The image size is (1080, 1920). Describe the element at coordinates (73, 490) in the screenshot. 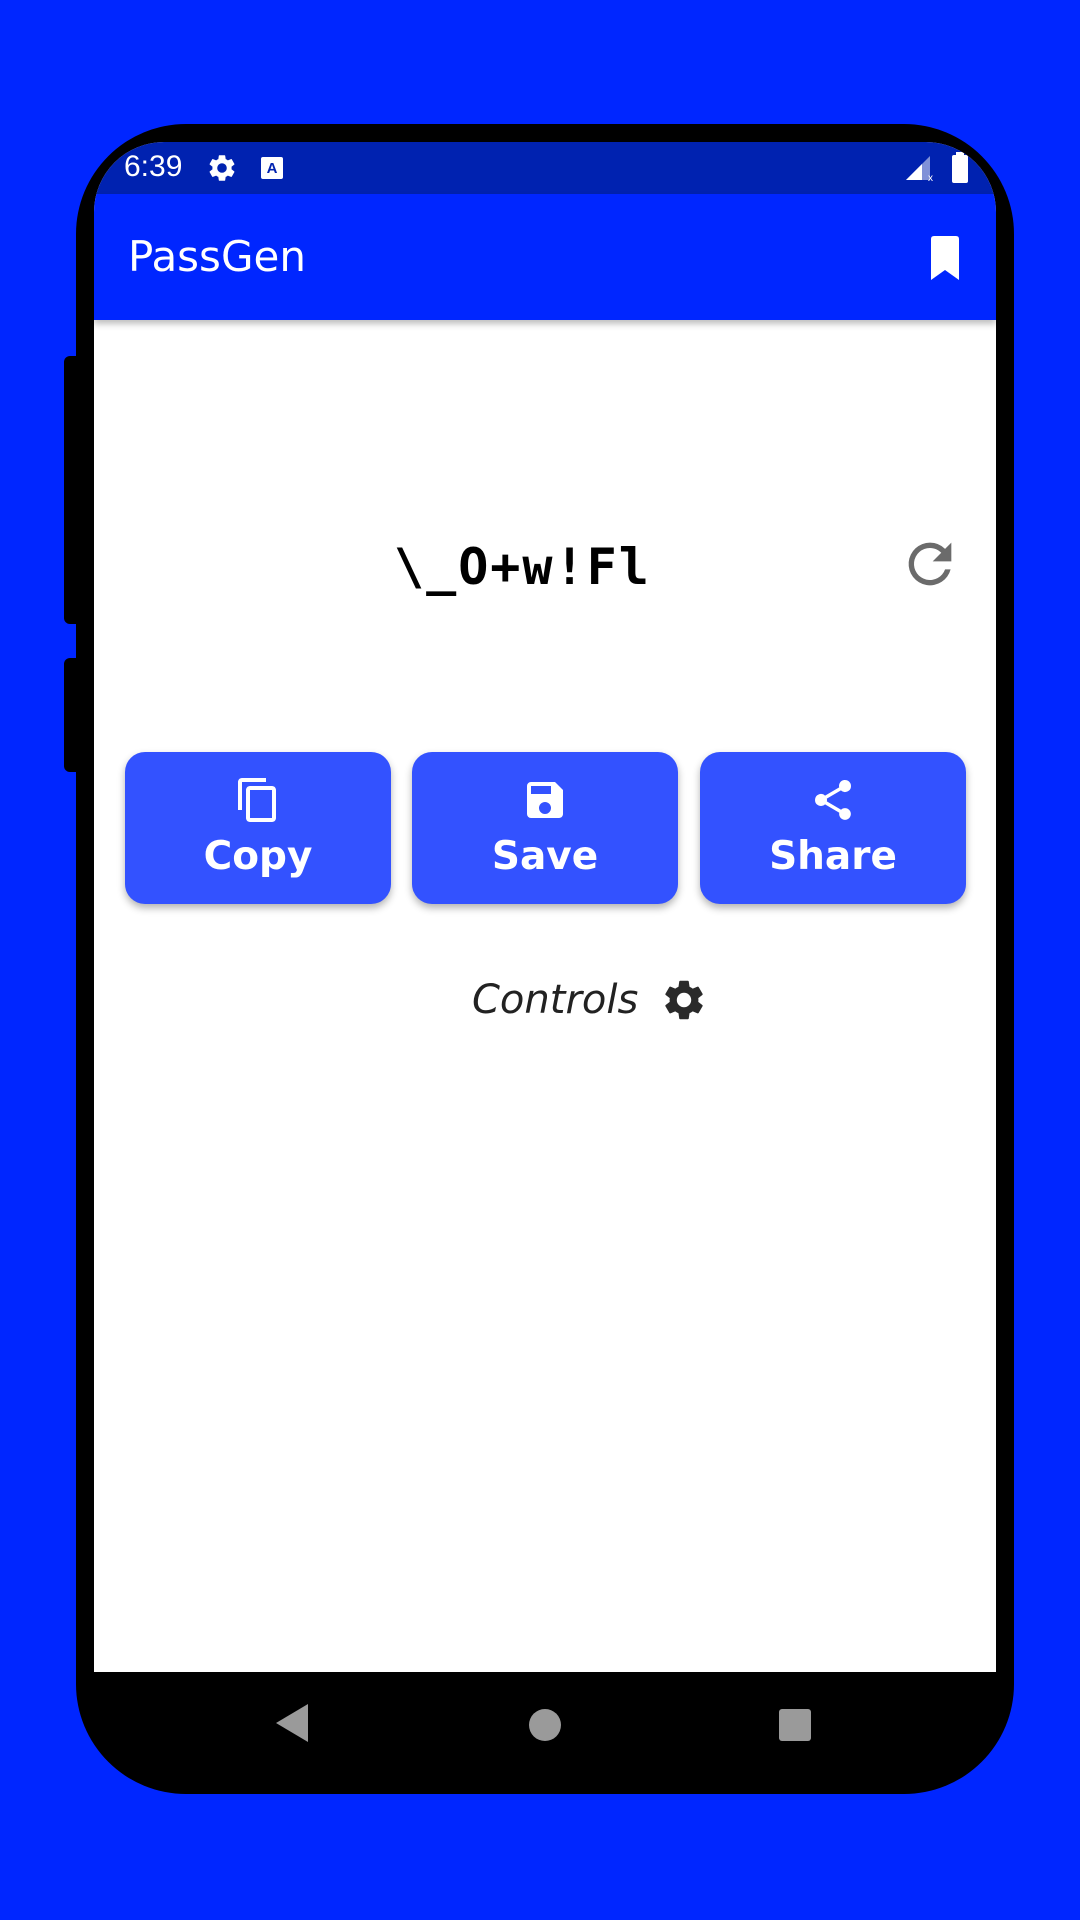

I see `volume-button` at that location.